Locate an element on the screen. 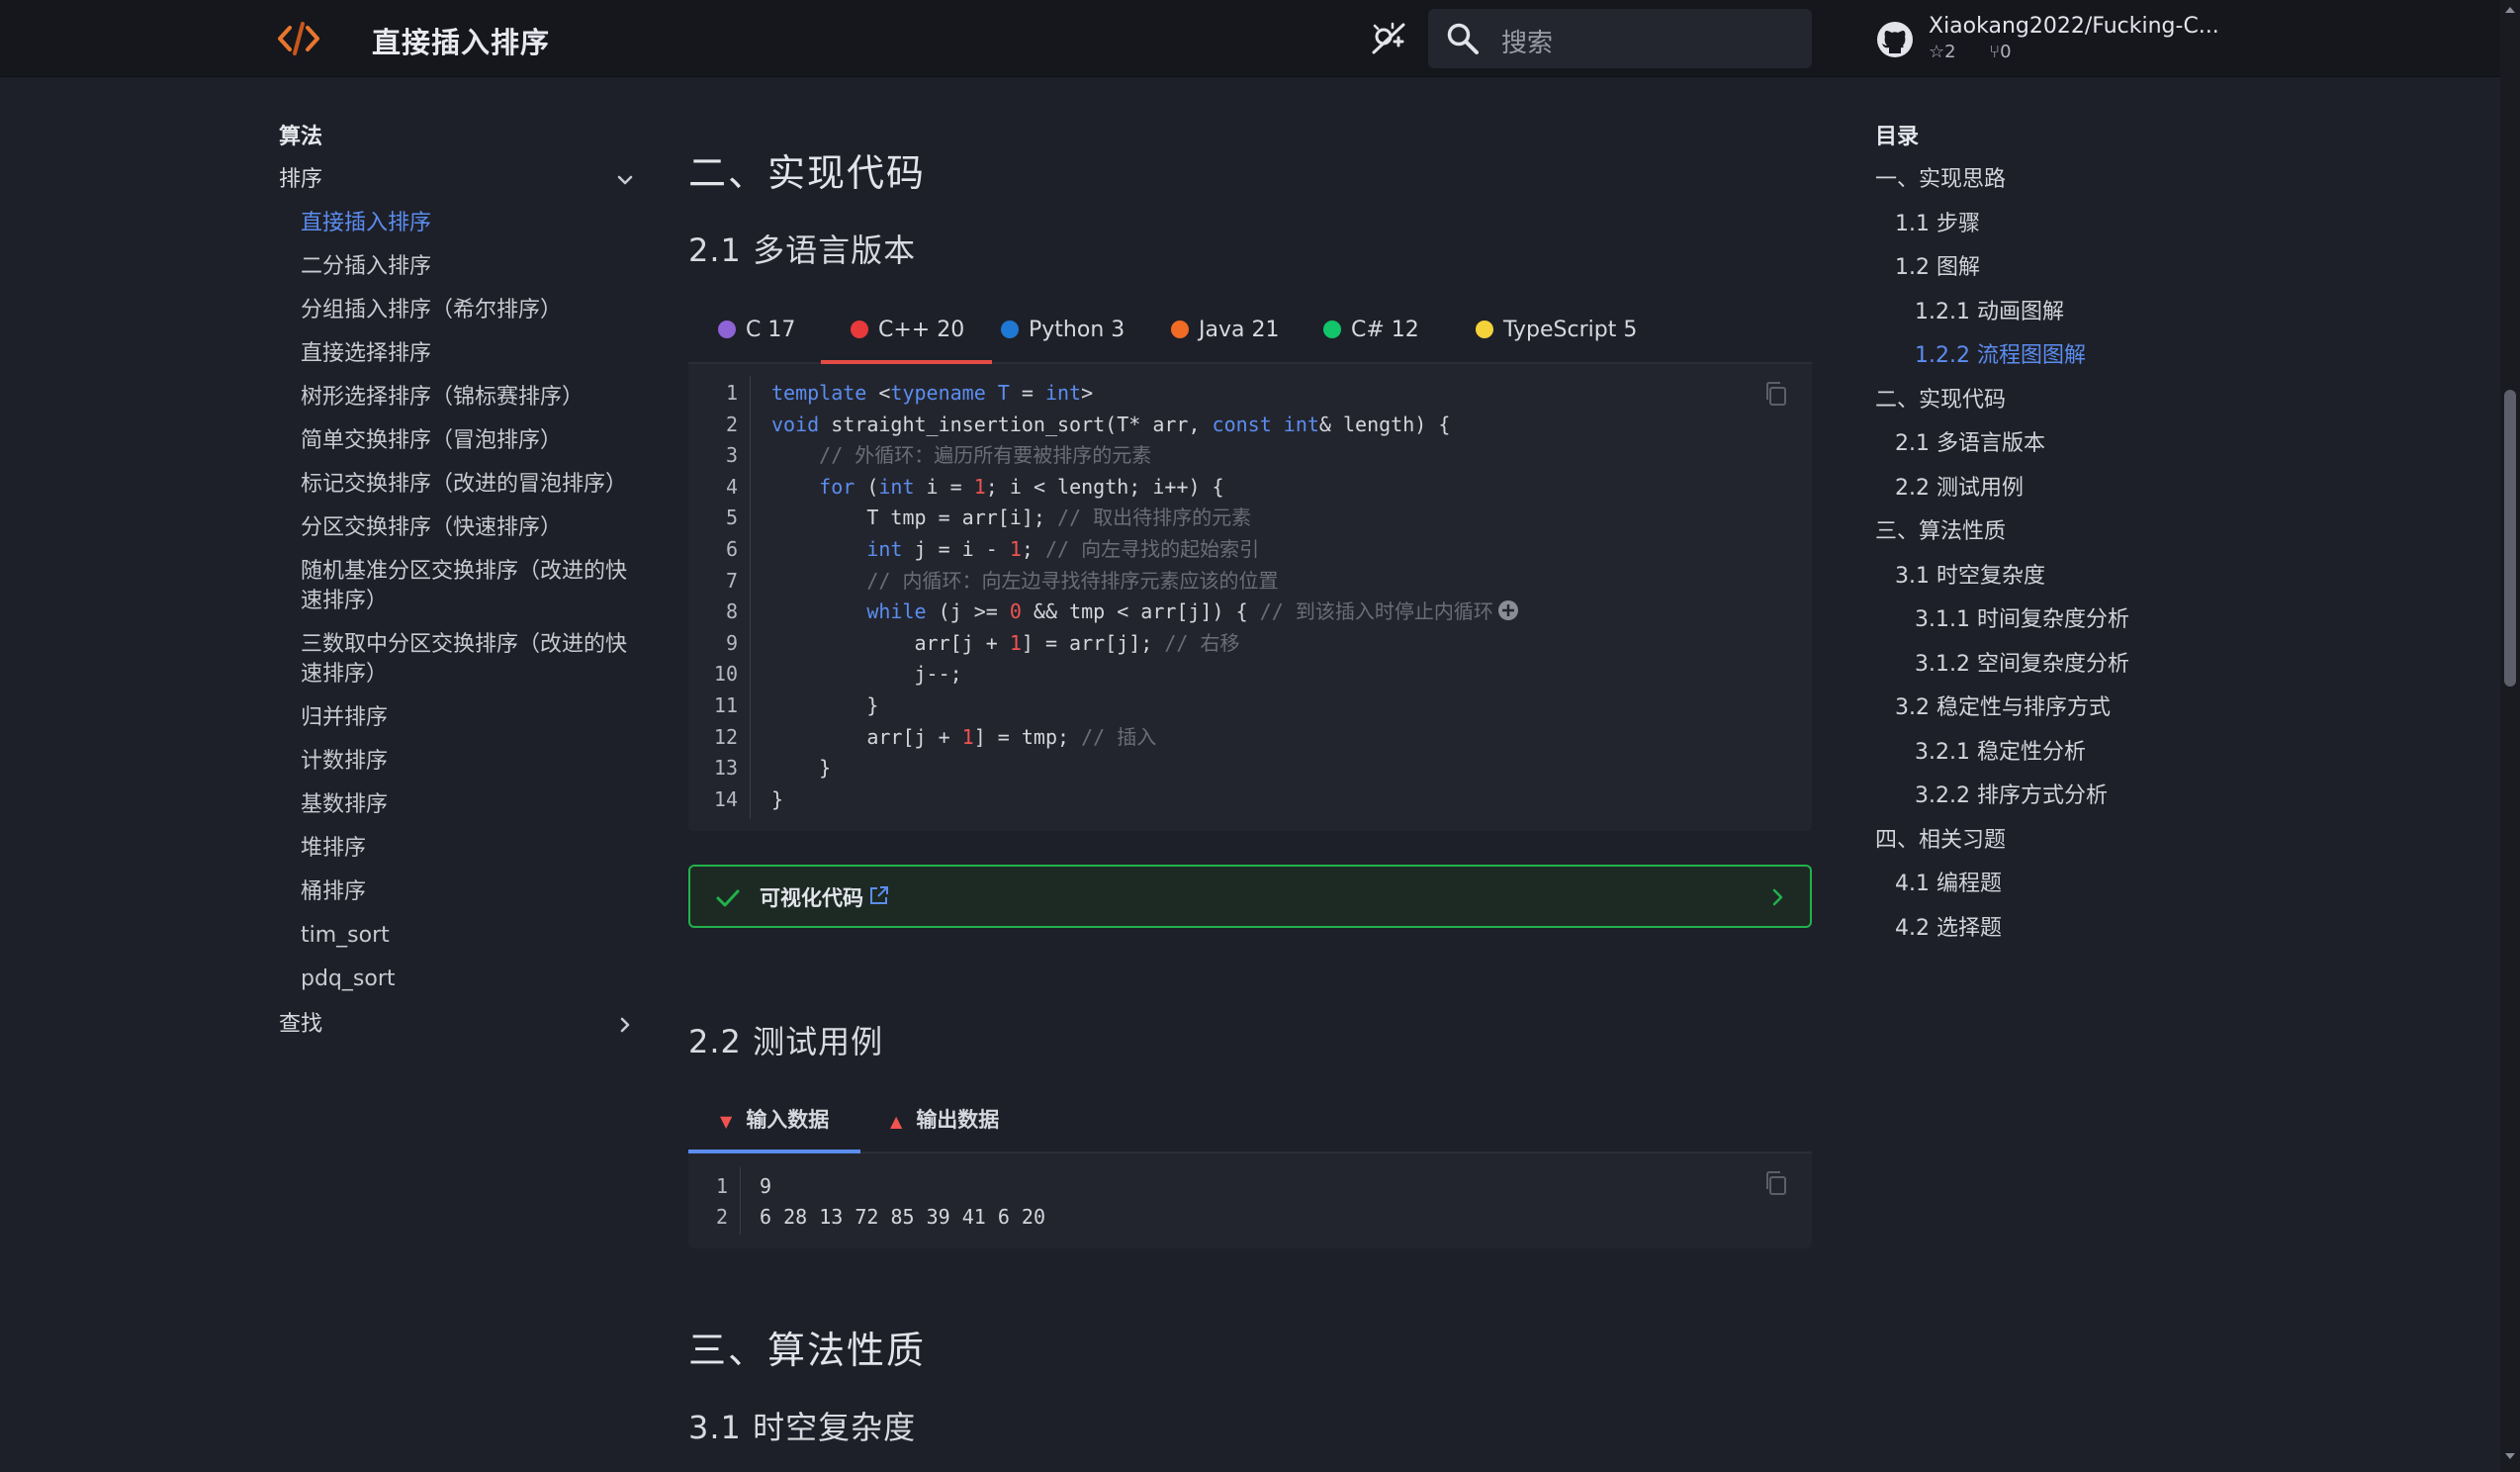 This screenshot has width=2520, height=1472. tab-label: Java 21 is located at coordinates (1239, 330).